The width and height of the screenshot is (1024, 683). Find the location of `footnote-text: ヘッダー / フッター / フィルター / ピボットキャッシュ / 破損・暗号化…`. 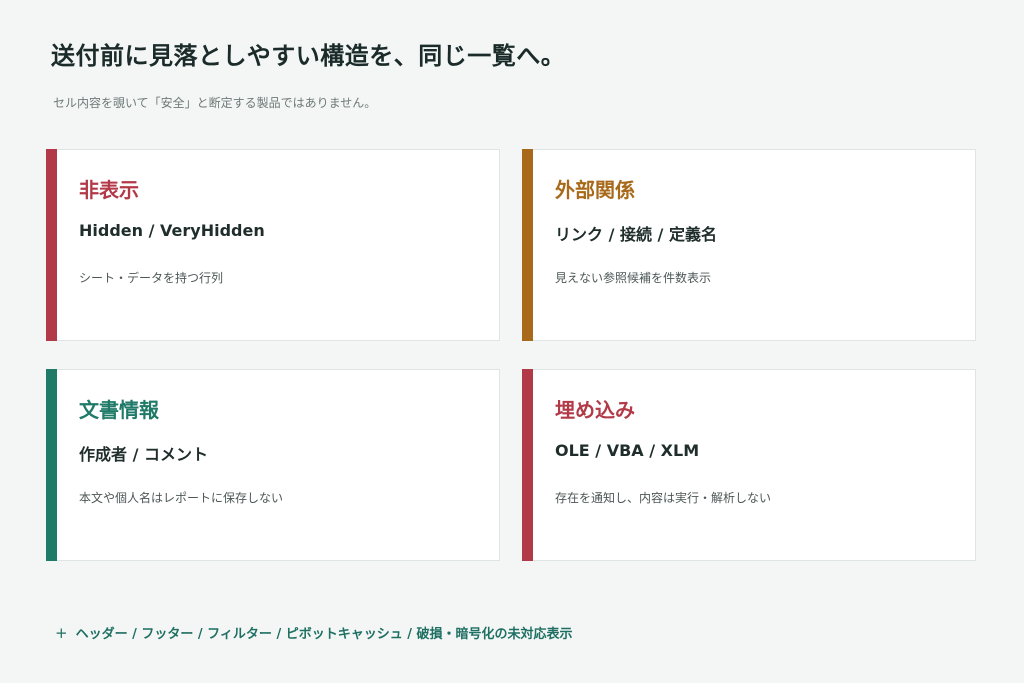

footnote-text: ヘッダー / フッター / フィルター / ピボットキャッシュ / 破損・暗号化… is located at coordinates (324, 634).